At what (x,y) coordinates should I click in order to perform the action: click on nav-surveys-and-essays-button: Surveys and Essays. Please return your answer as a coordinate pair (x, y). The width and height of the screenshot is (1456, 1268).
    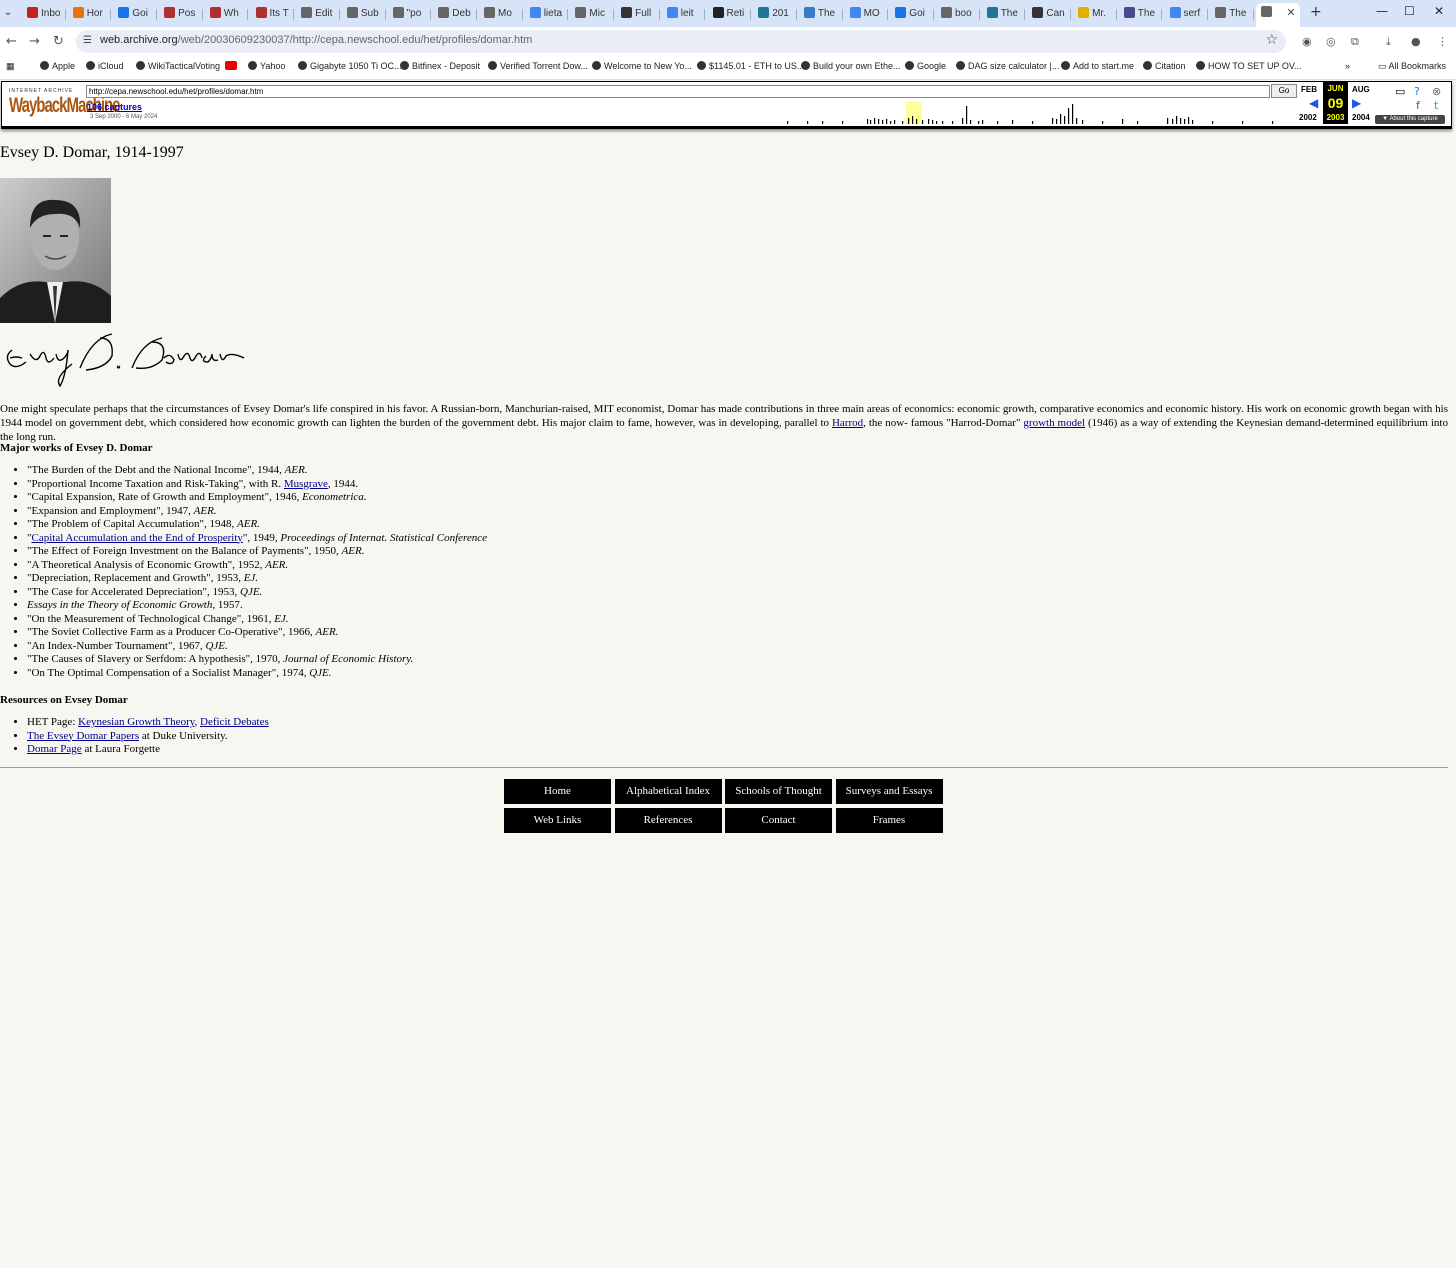
    Looking at the image, I should click on (889, 791).